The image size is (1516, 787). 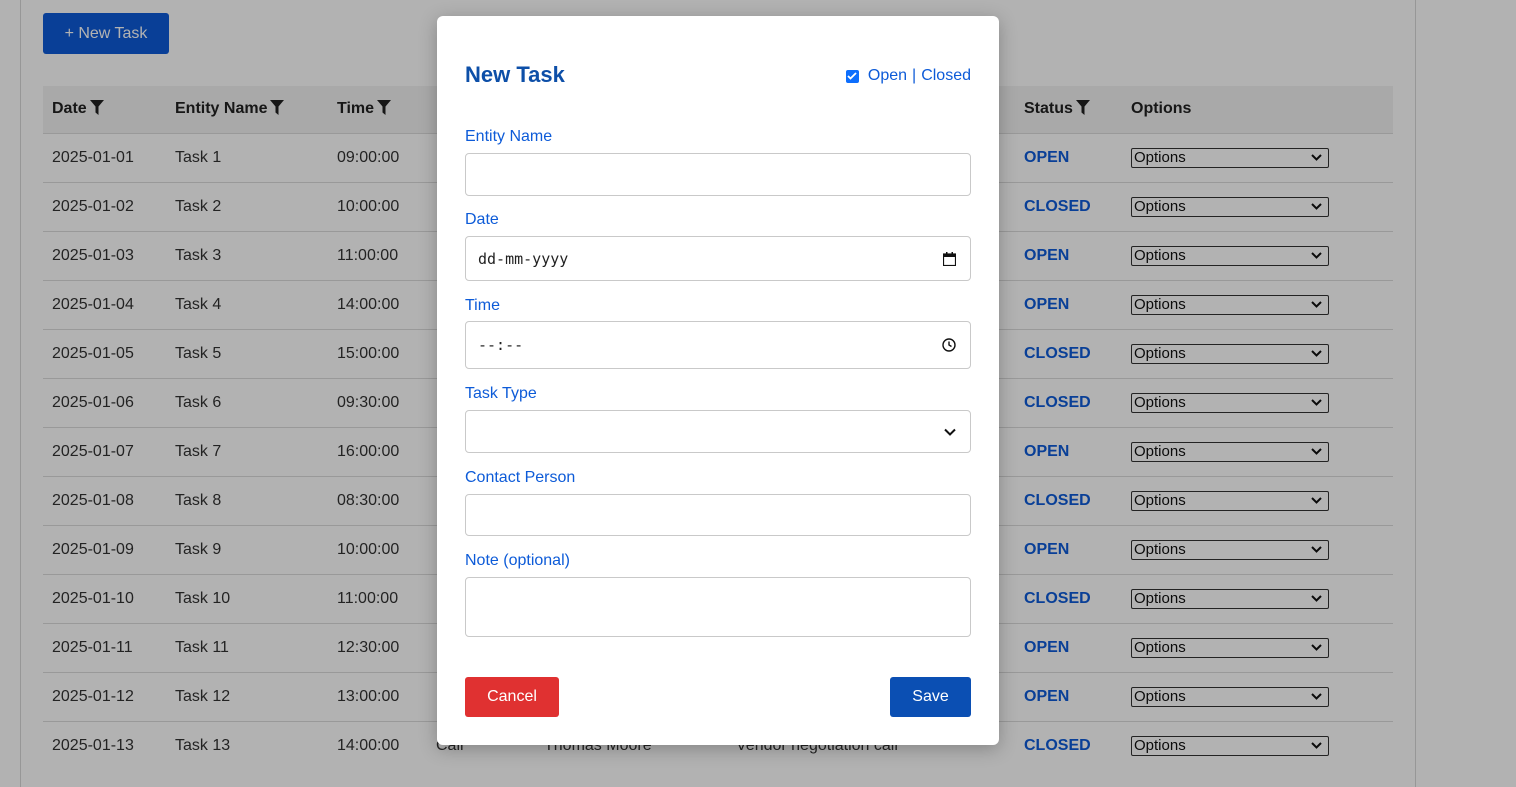 I want to click on task-type-select, so click(x=718, y=431).